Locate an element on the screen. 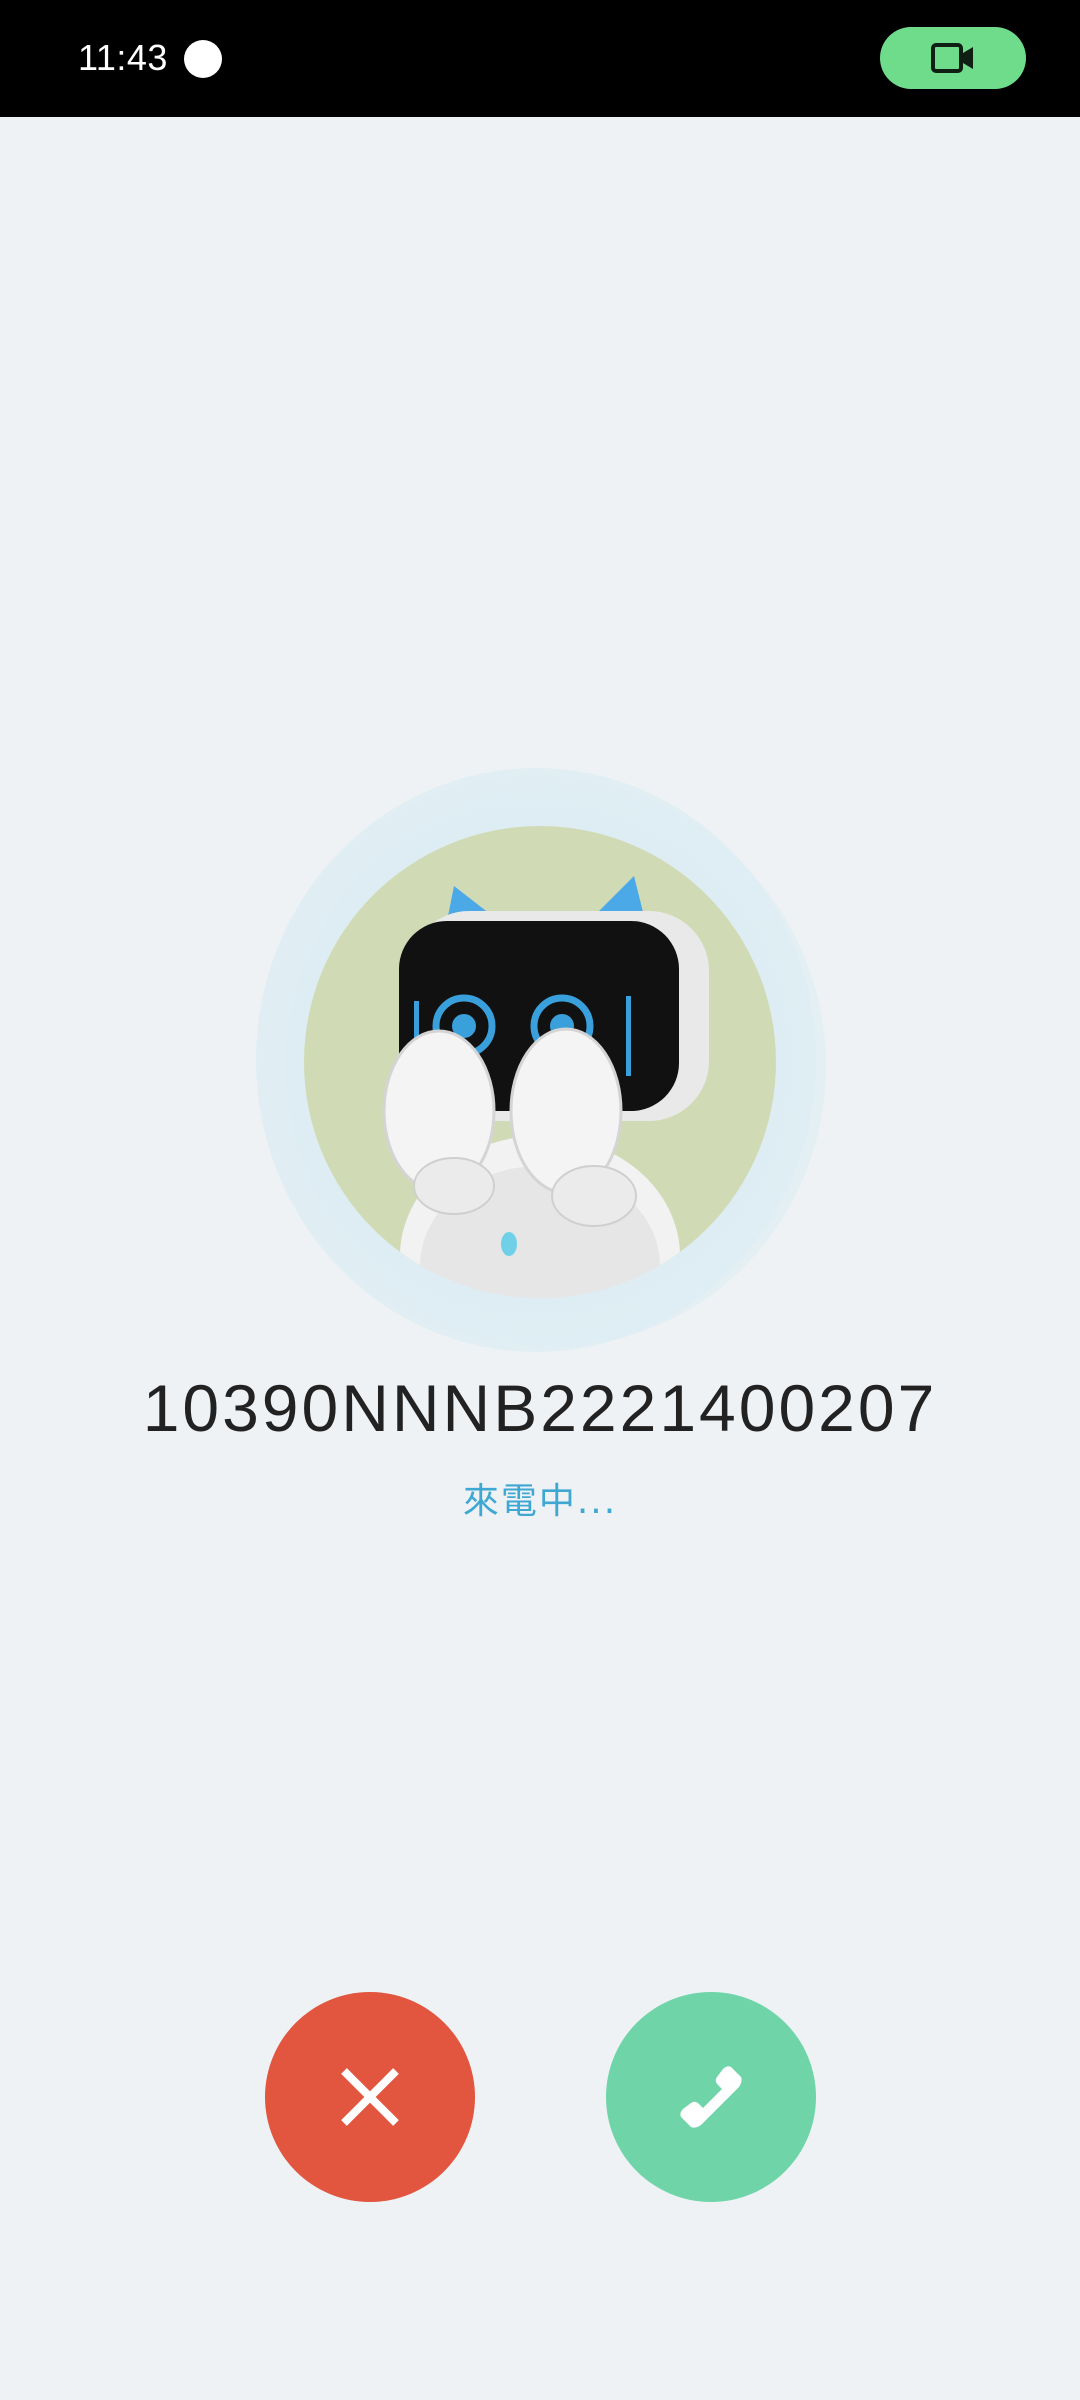 The image size is (1080, 2400). caller-name: 10390NNNB2221400207 is located at coordinates (540, 1408).